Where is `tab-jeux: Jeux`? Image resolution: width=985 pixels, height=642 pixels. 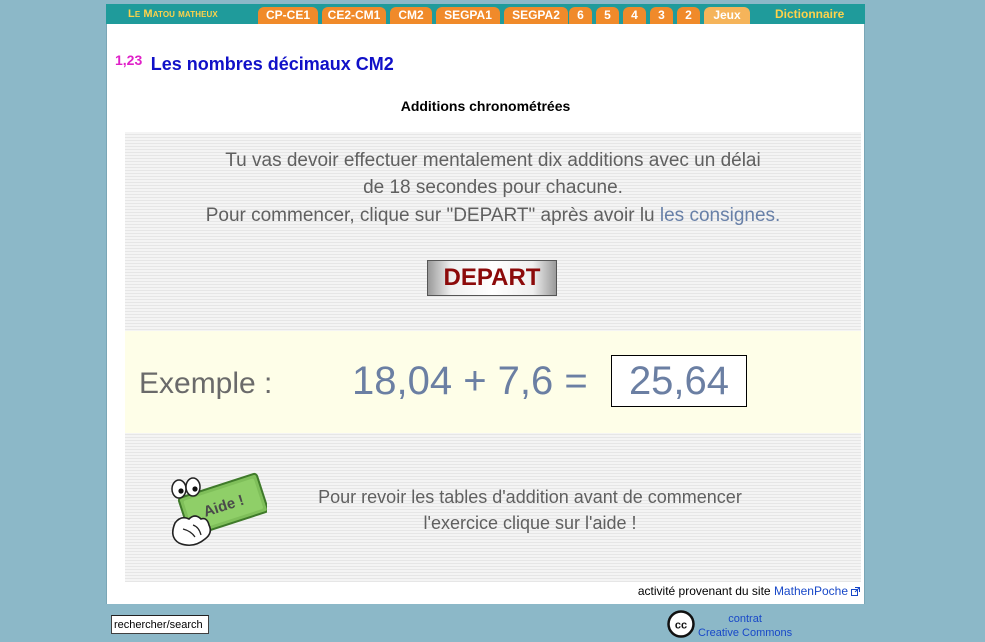
tab-jeux: Jeux is located at coordinates (727, 15).